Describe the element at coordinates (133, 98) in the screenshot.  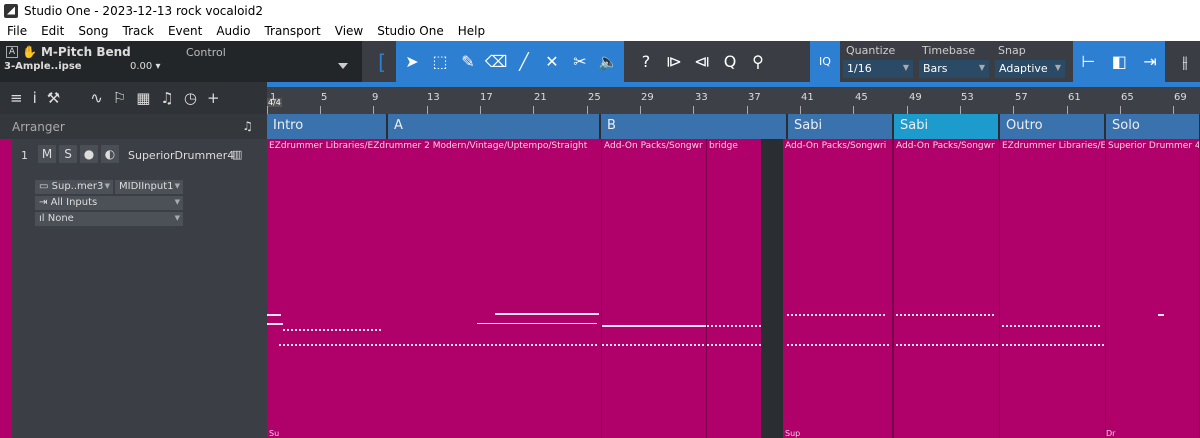
I see `track-tools: ≡ i ⚒ ∿ ⚐ ▦ ♫ ◷ +` at that location.